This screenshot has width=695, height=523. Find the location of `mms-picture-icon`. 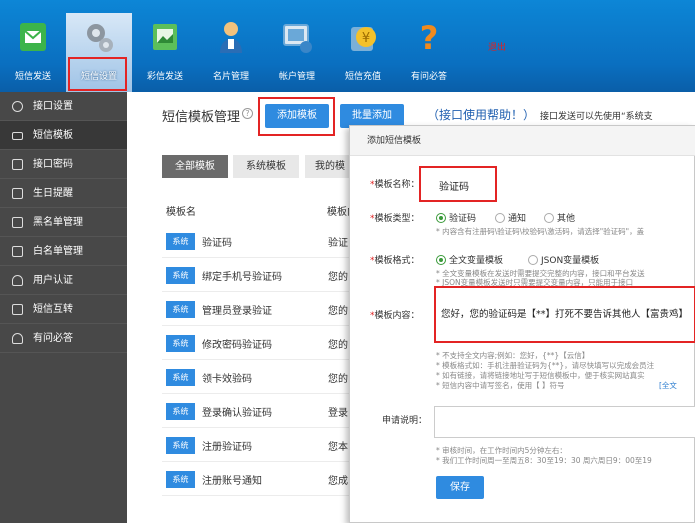

mms-picture-icon is located at coordinates (165, 37).